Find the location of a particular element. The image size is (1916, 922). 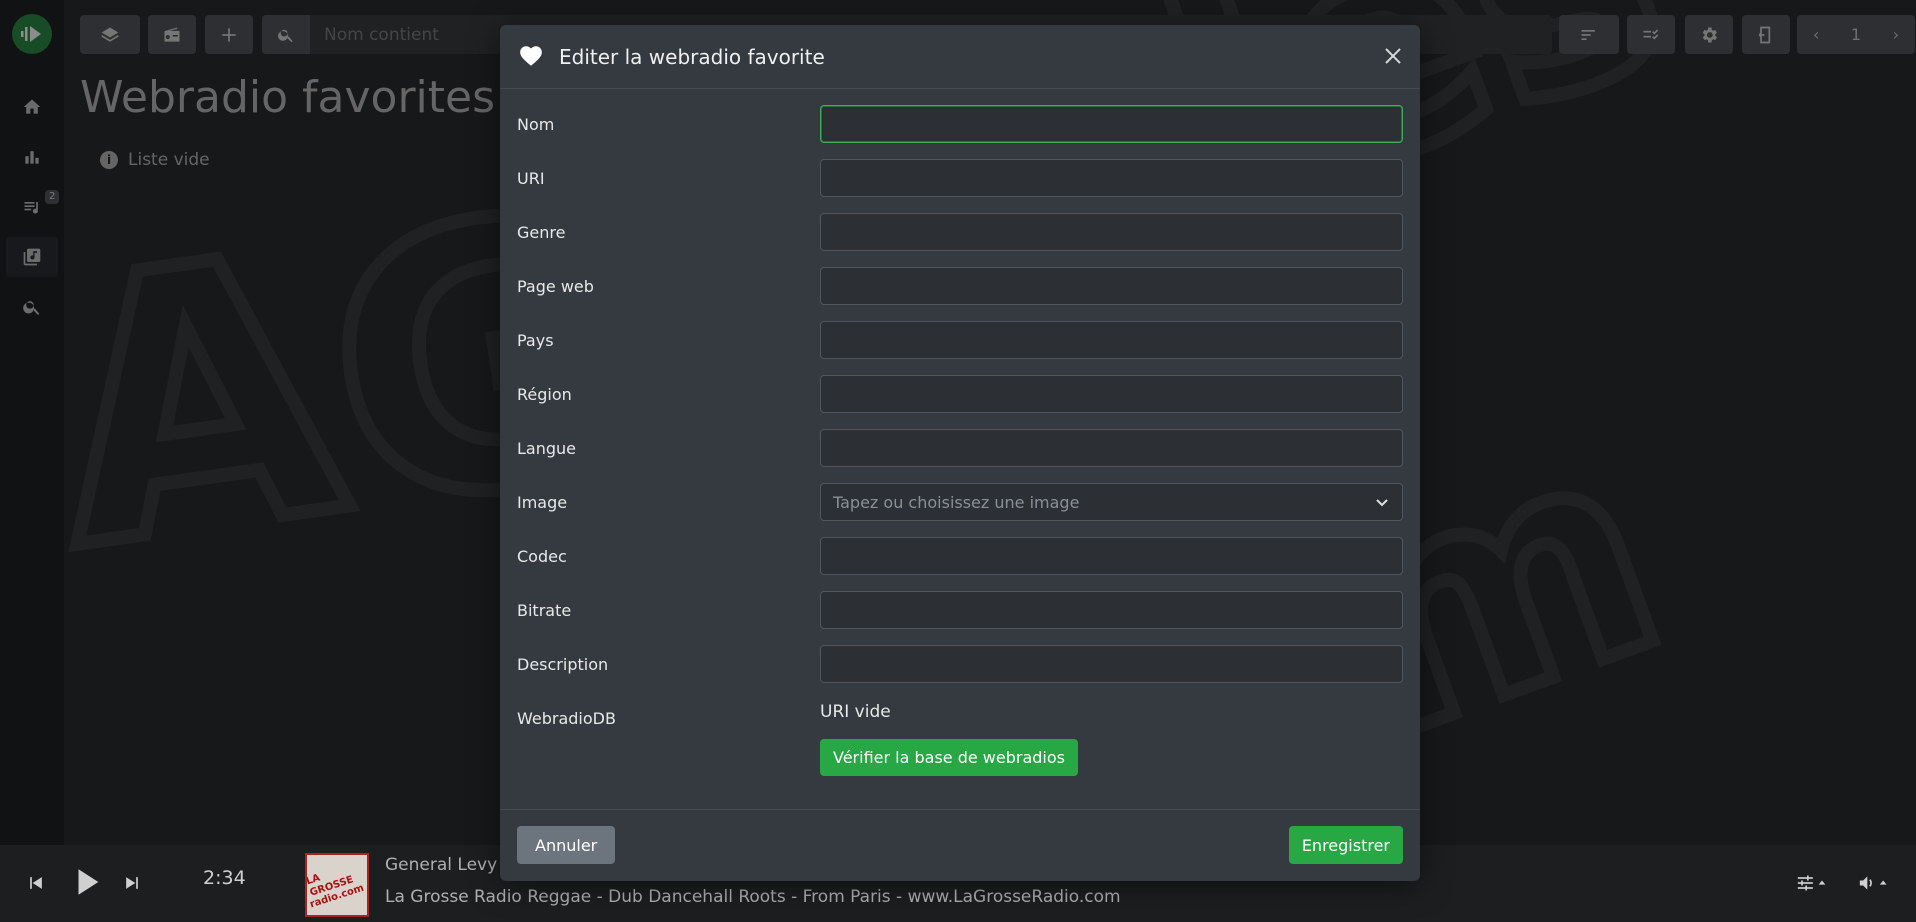

region-label: Région is located at coordinates (544, 394).